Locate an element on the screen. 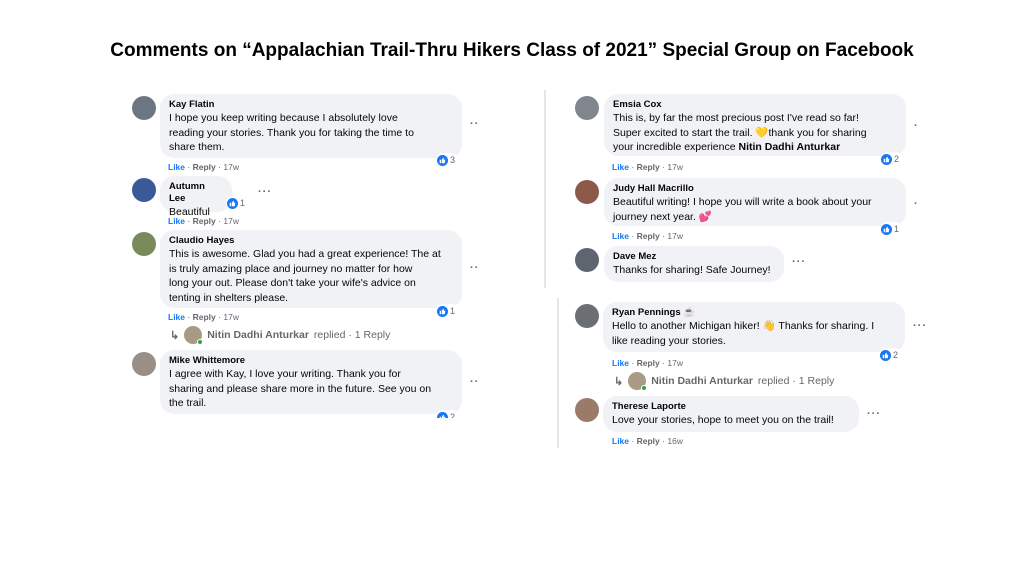 This screenshot has width=1024, height=576. comment-author: Mike Whittemore is located at coordinates (311, 361).